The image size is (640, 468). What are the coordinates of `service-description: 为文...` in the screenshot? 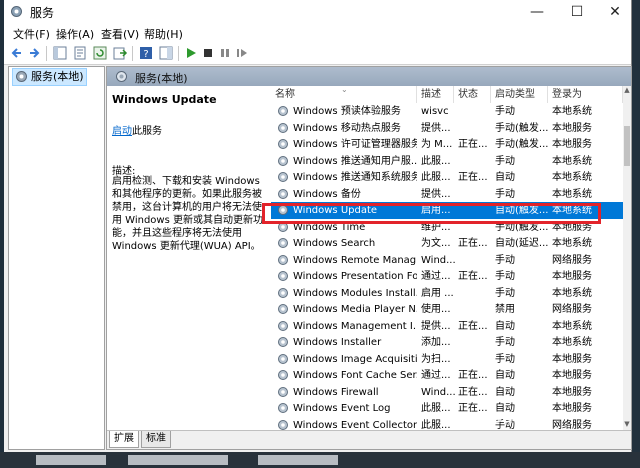 It's located at (436, 243).